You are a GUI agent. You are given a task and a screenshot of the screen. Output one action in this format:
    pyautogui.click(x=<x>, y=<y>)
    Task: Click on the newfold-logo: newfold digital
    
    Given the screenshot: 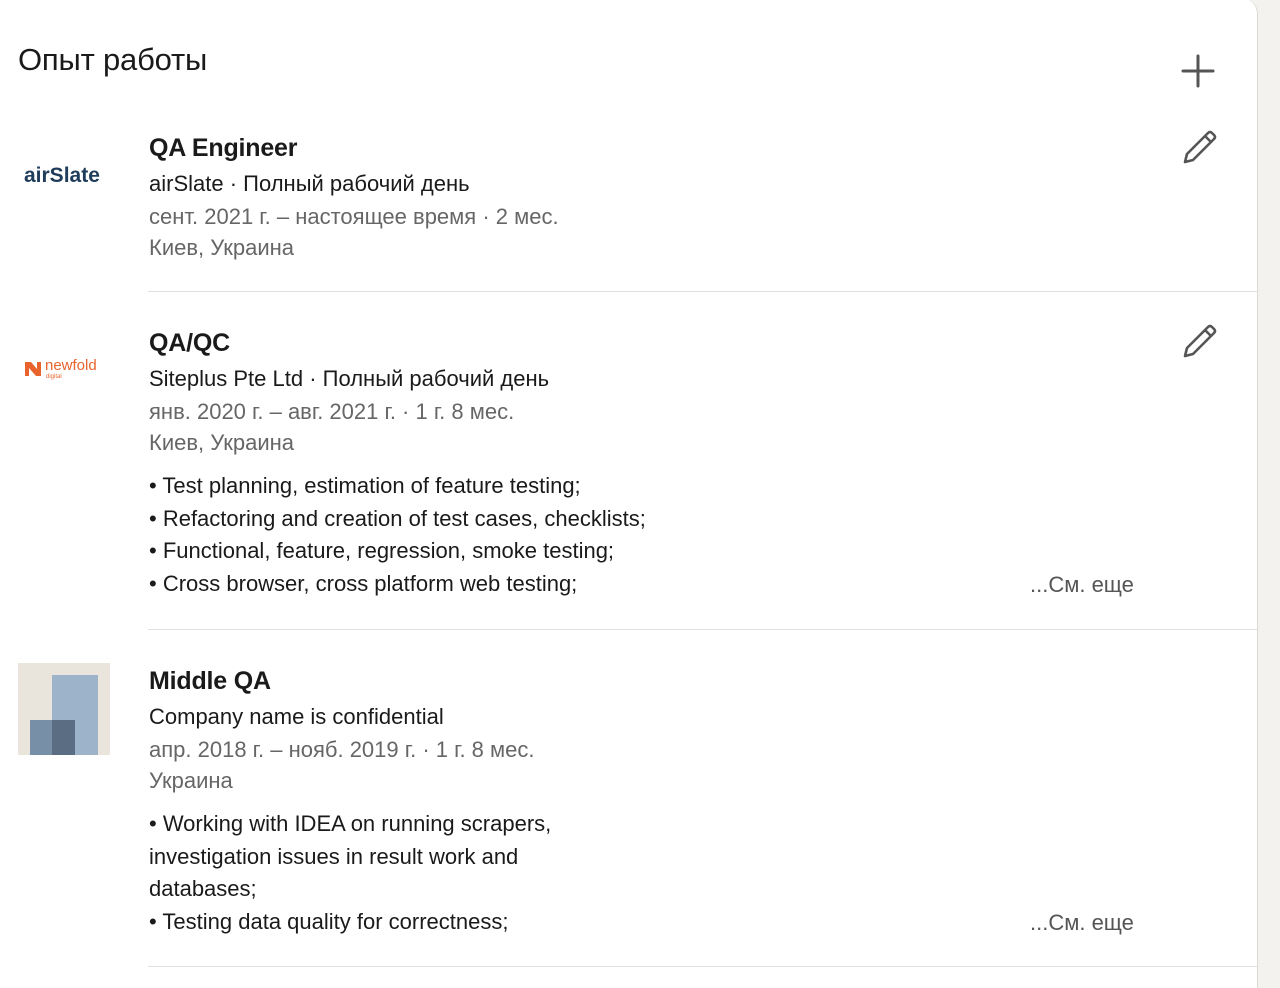 What is the action you would take?
    pyautogui.click(x=66, y=369)
    